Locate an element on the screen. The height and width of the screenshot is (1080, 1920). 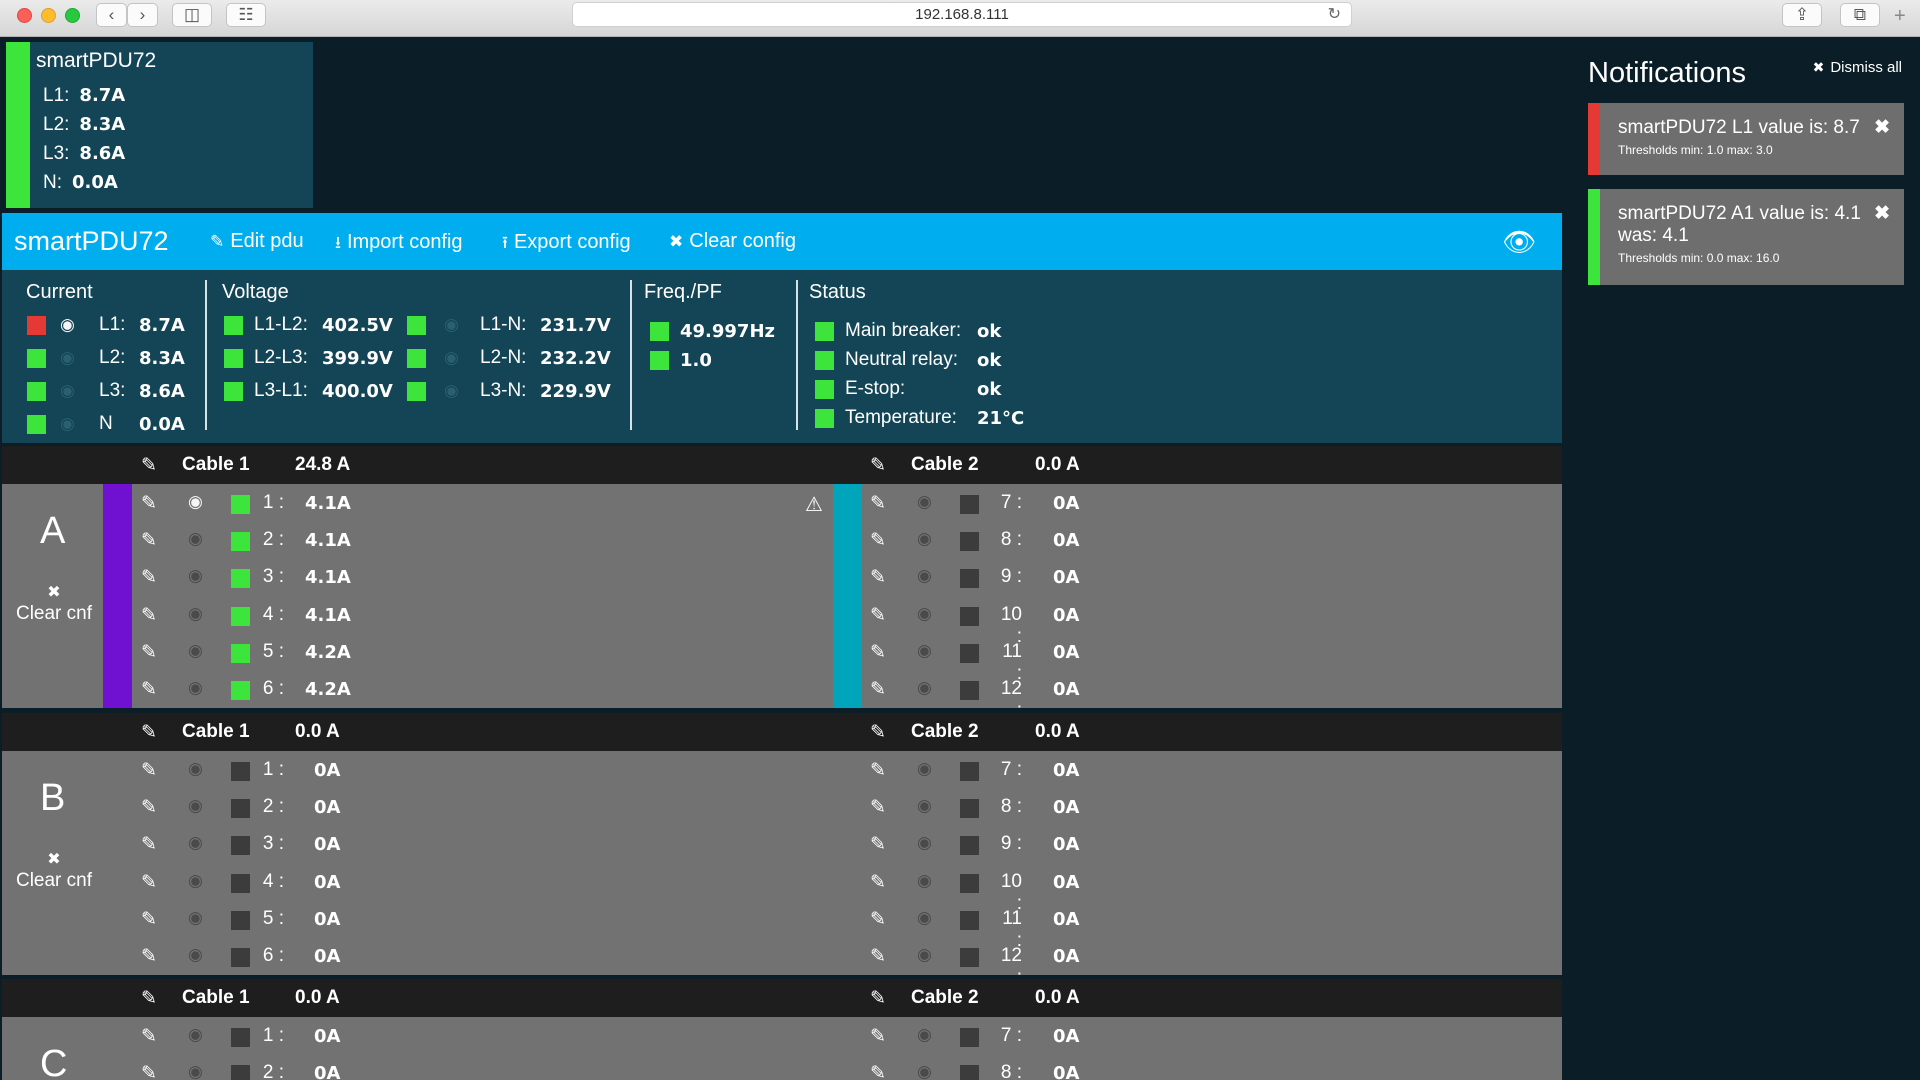
sidebar-toggle-button: ◫ is located at coordinates (192, 15).